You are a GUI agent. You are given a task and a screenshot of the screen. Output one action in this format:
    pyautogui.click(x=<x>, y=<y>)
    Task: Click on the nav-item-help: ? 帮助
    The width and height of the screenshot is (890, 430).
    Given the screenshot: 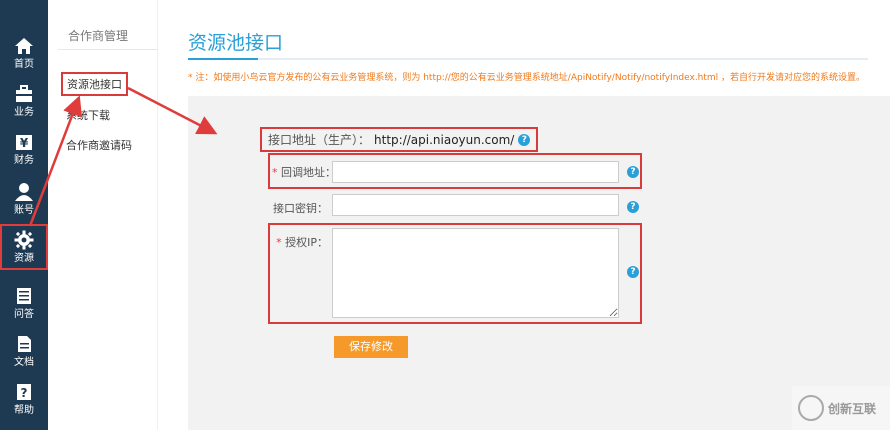 What is the action you would take?
    pyautogui.click(x=24, y=399)
    